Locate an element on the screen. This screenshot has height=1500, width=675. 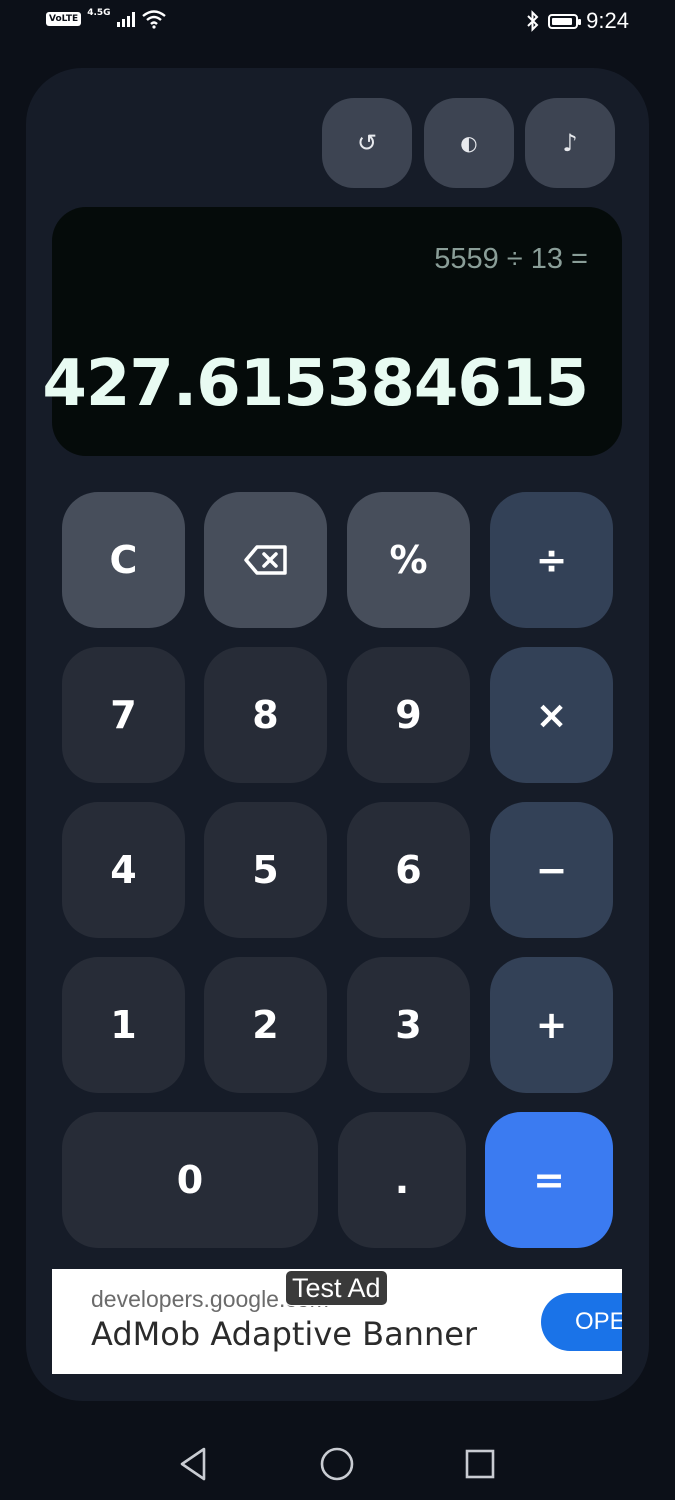
theme-toggle-button: ◐ is located at coordinates (469, 143).